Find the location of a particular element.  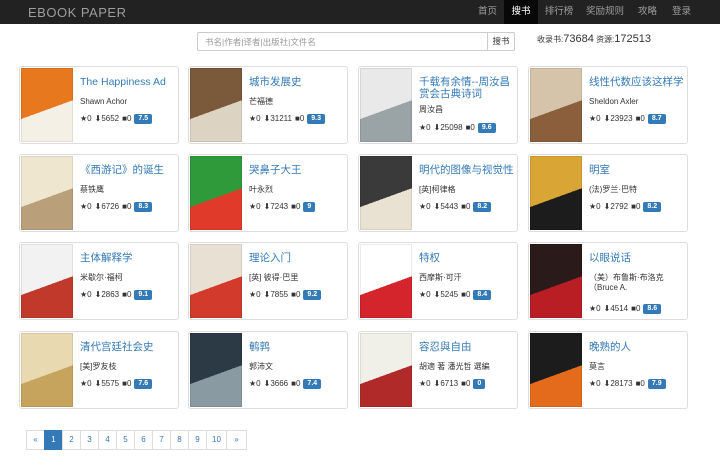

page-prev: « is located at coordinates (35, 440).